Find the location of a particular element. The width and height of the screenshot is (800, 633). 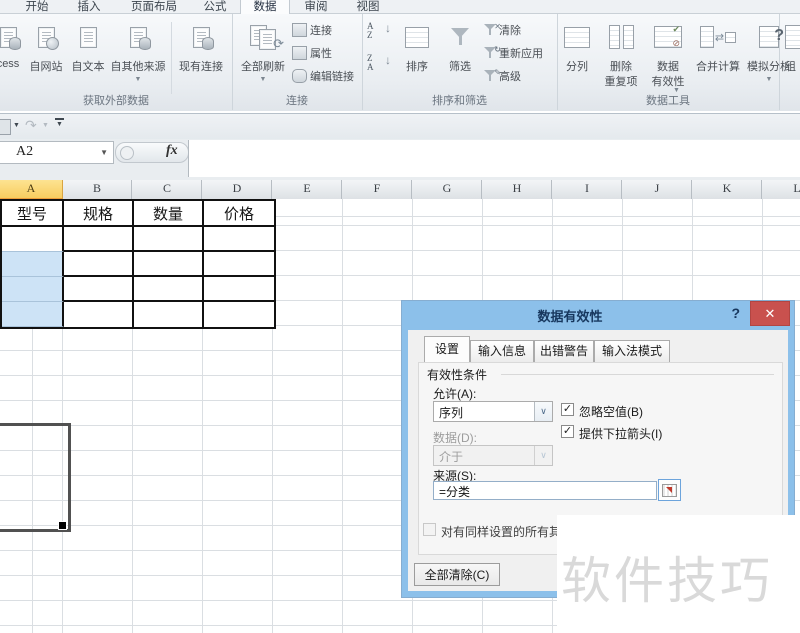

formula-collapse-icon is located at coordinates (127, 153).